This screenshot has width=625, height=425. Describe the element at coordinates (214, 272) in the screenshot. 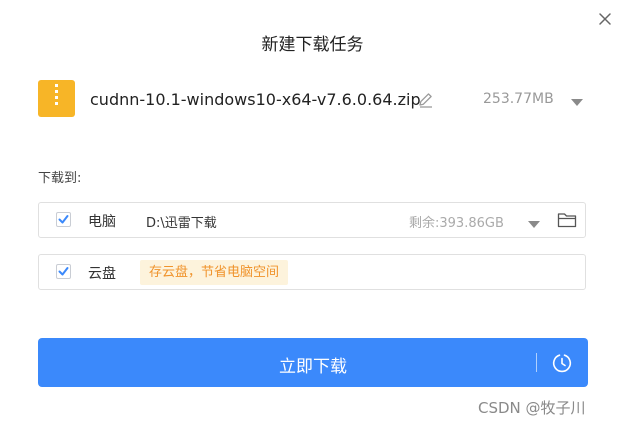

I see `cloud-tip: 存云盘，节省电脑空间` at that location.